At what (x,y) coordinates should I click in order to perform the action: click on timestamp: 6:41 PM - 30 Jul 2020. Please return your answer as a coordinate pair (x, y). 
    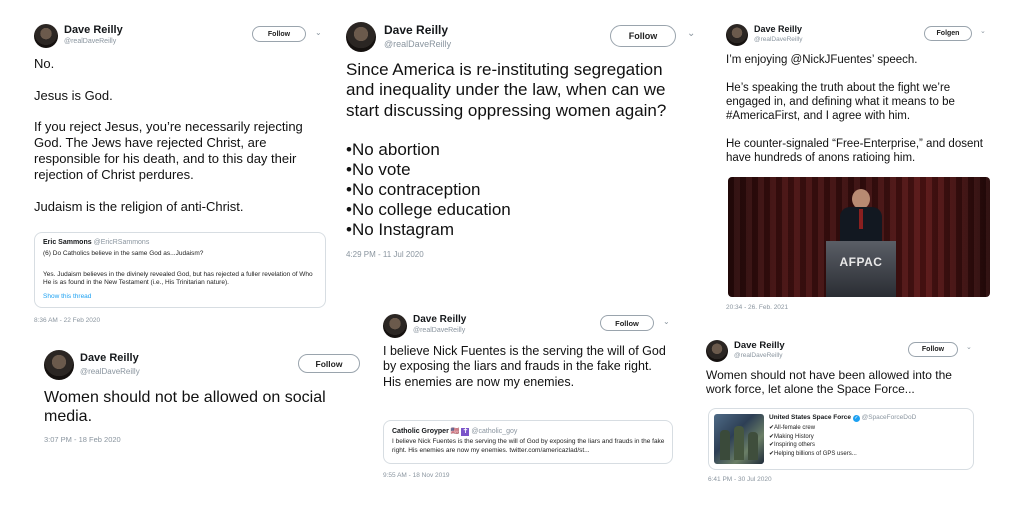
    Looking at the image, I should click on (740, 479).